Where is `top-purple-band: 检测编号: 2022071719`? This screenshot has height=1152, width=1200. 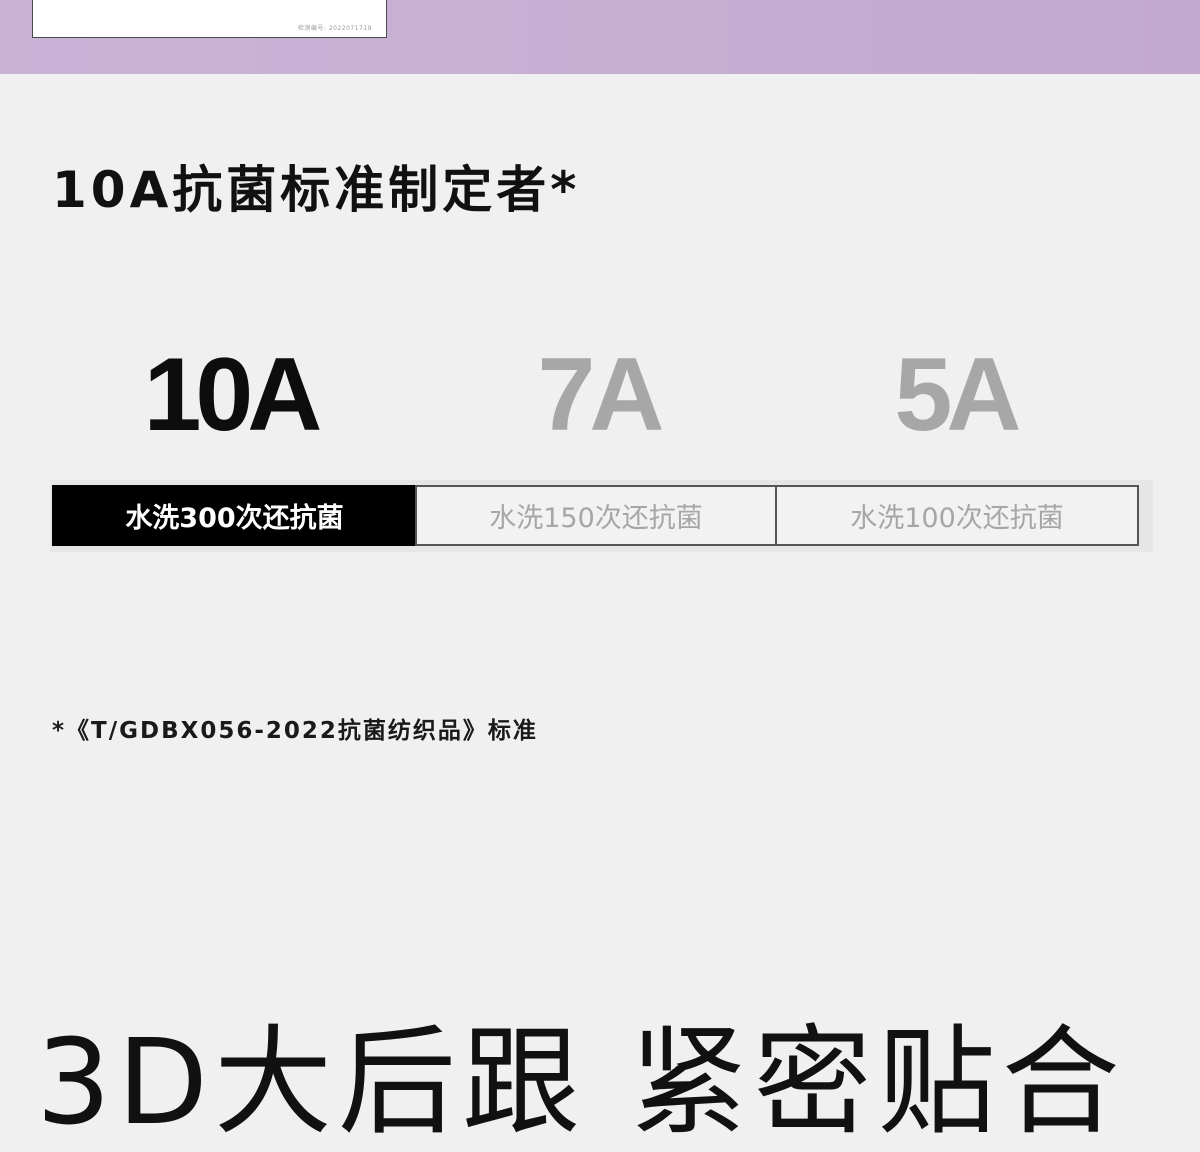 top-purple-band: 检测编号: 2022071719 is located at coordinates (600, 37).